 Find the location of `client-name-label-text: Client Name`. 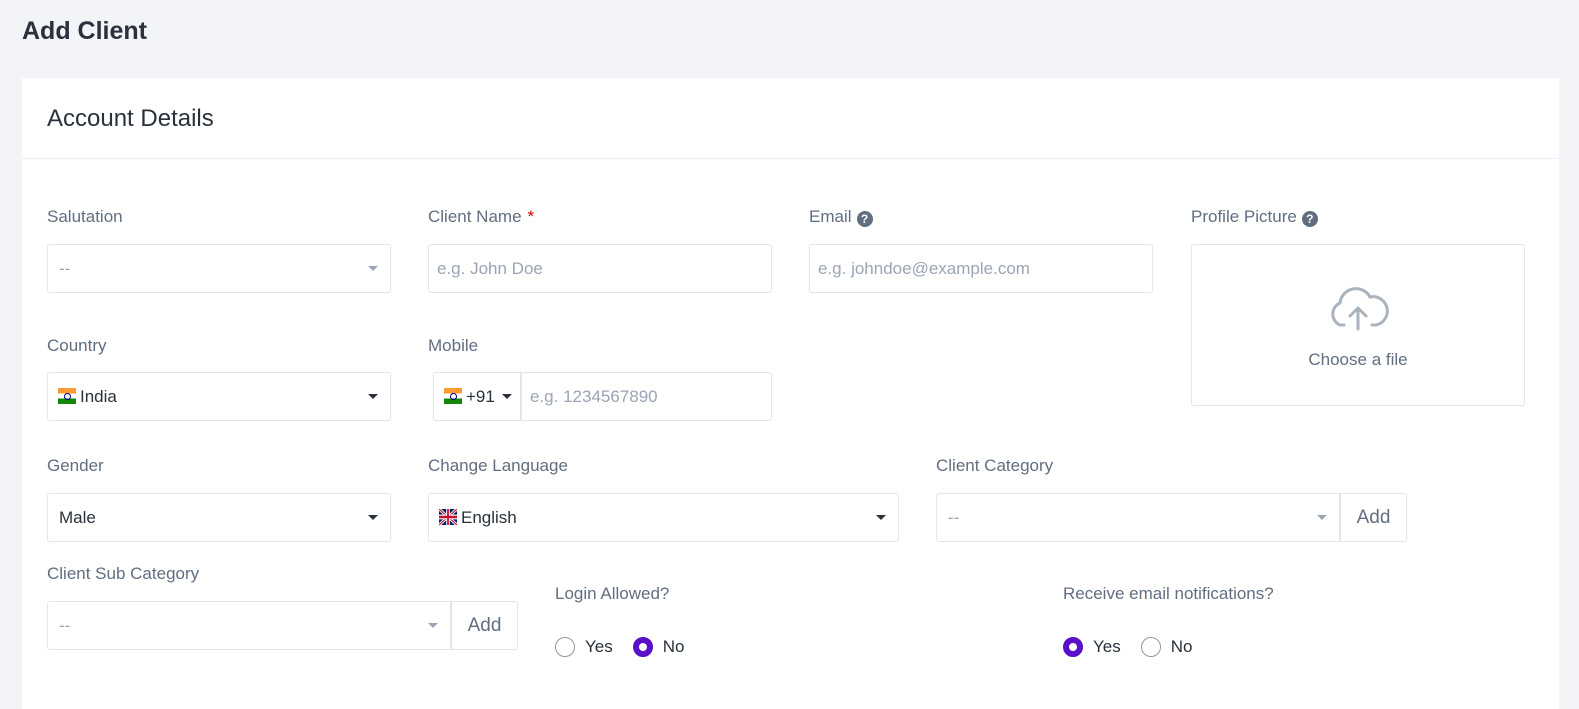

client-name-label-text: Client Name is located at coordinates (475, 216).